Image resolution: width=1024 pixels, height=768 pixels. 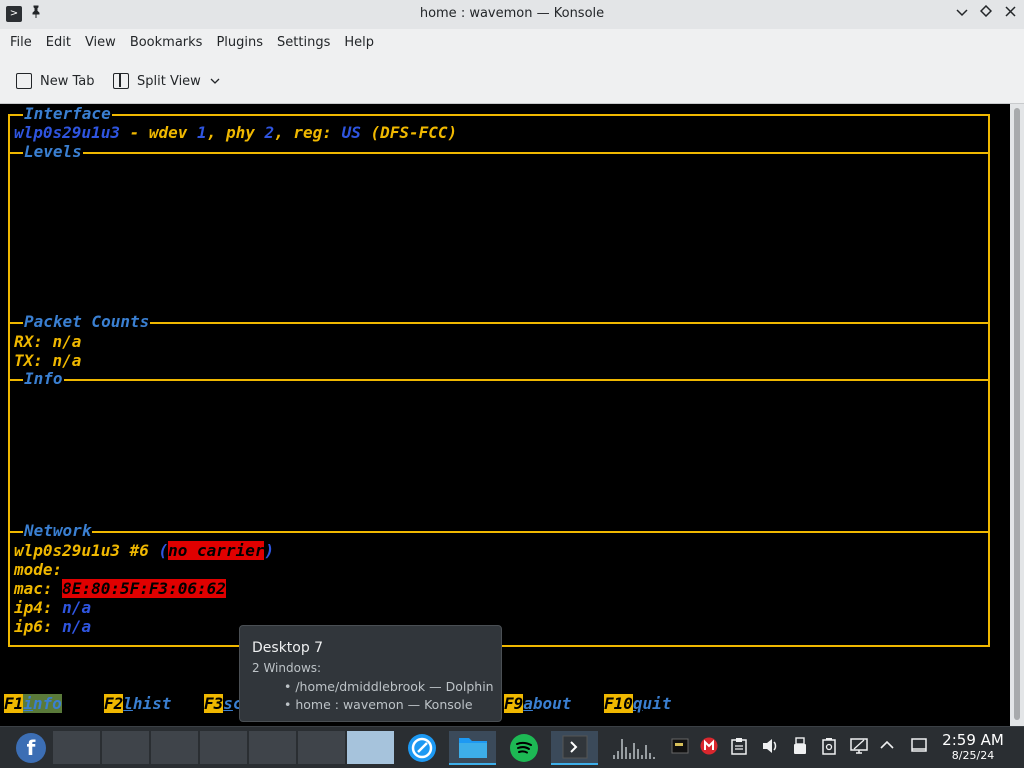 I want to click on net-iface: wlp0s29u1u3 #6, so click(x=86, y=550).